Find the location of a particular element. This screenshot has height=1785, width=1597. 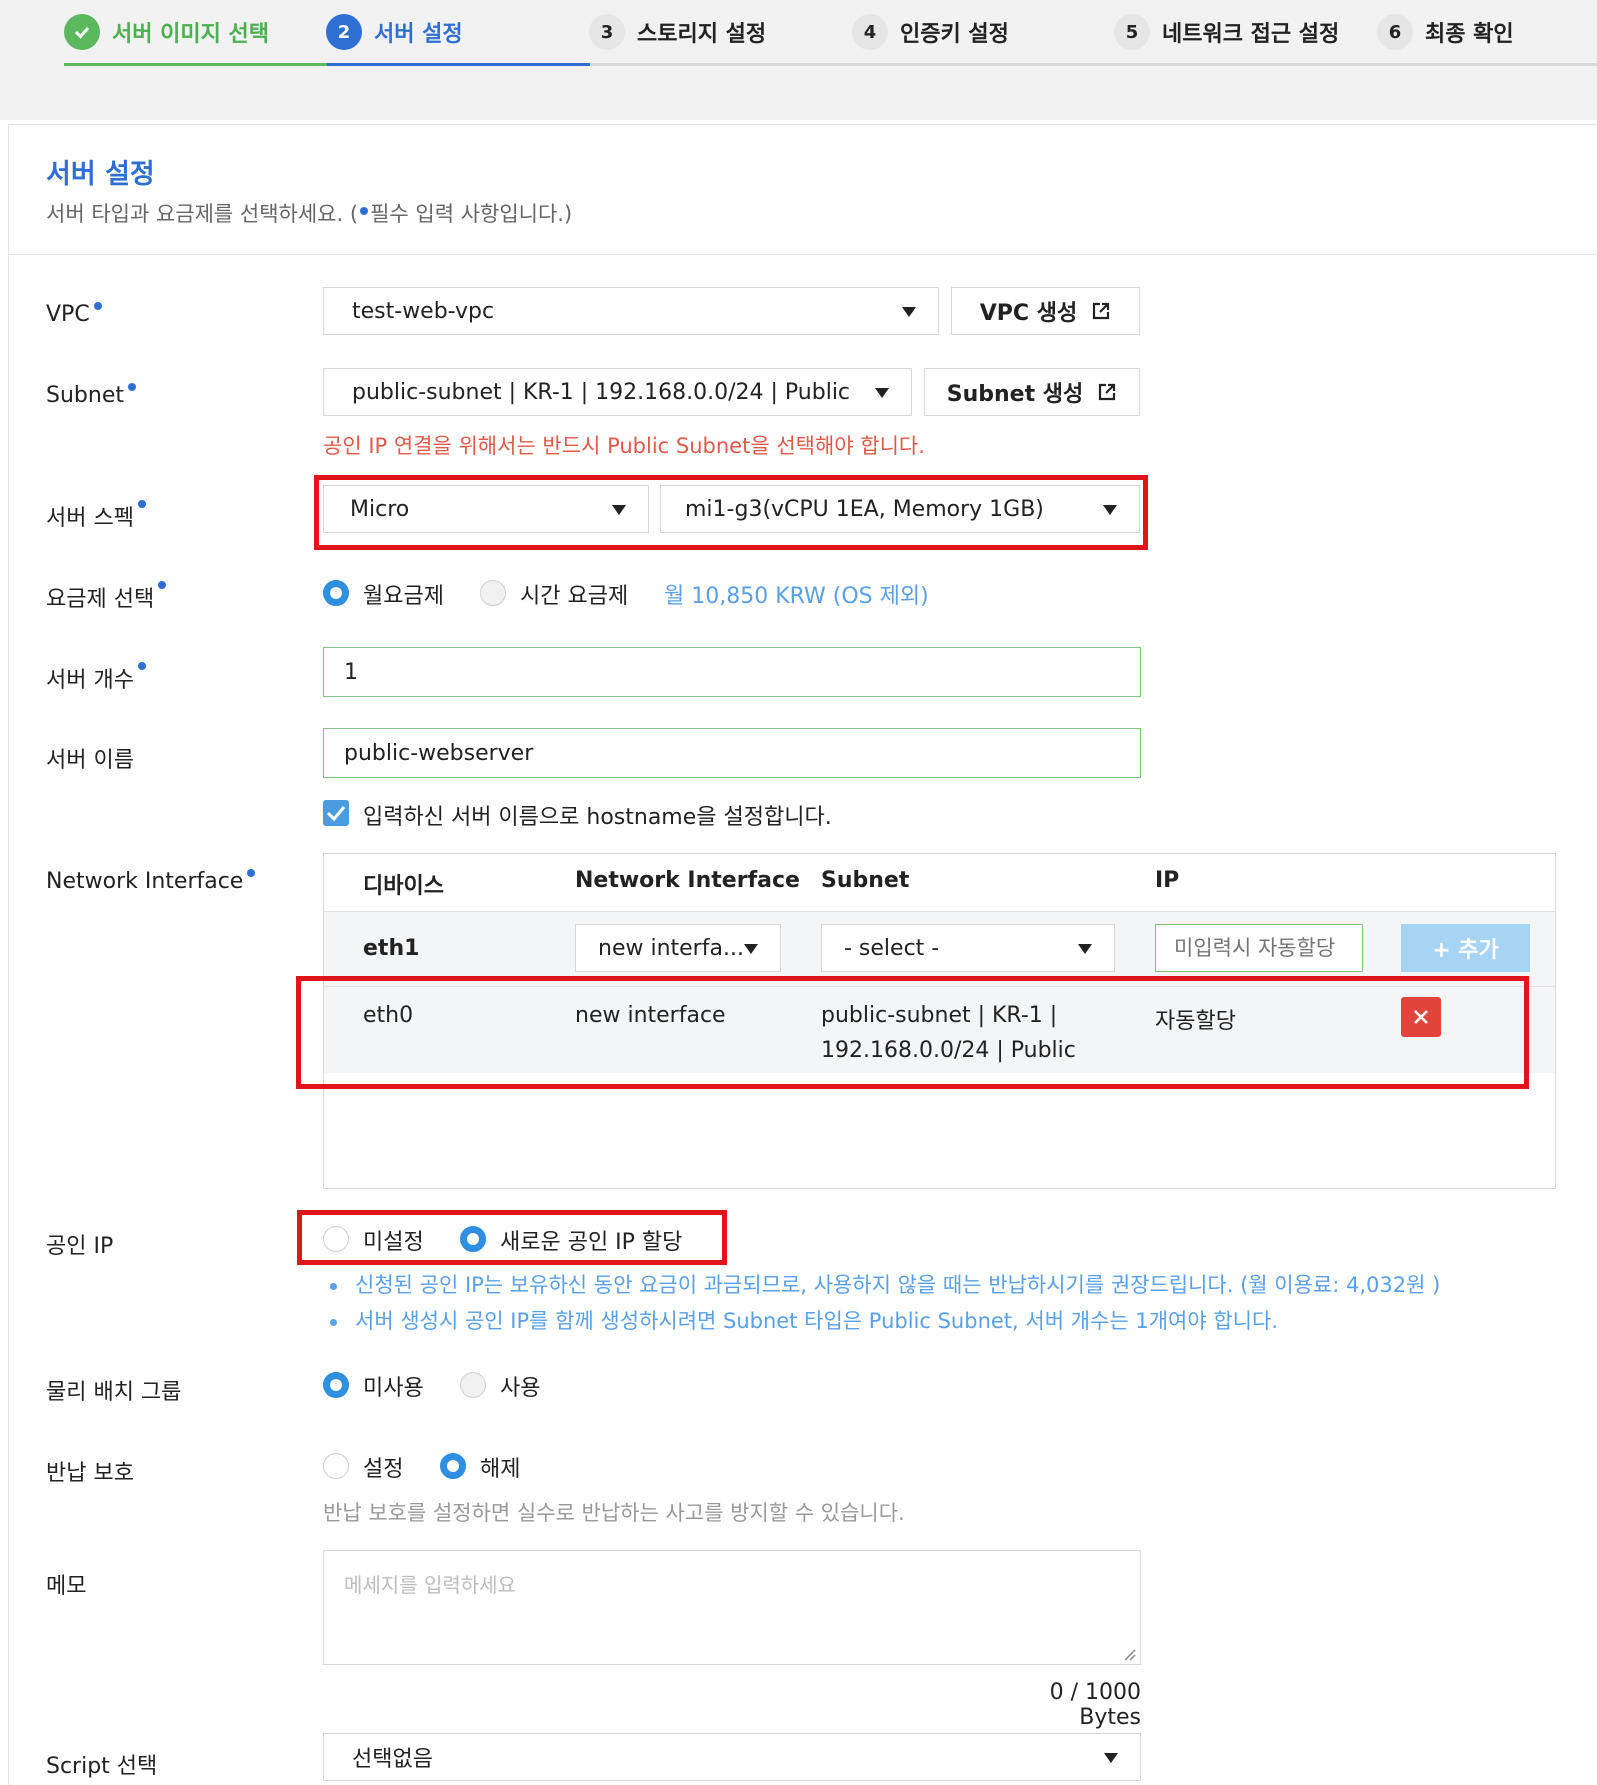

hostname-checkbox-label: 입력하신 서버 이름으로 hostname을 설정합니다. is located at coordinates (597, 815).